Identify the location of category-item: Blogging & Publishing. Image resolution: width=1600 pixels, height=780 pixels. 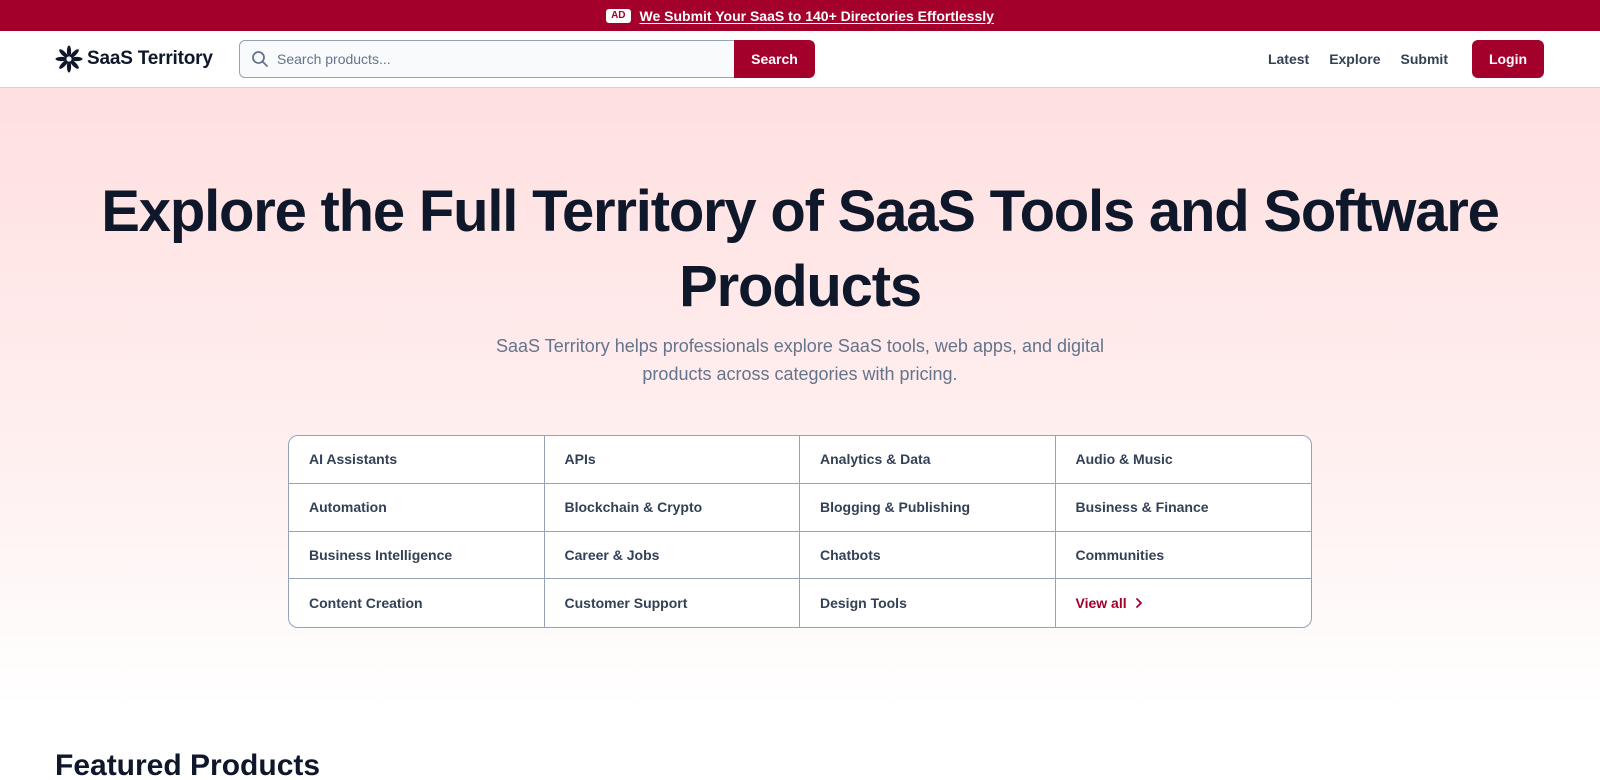
(928, 507).